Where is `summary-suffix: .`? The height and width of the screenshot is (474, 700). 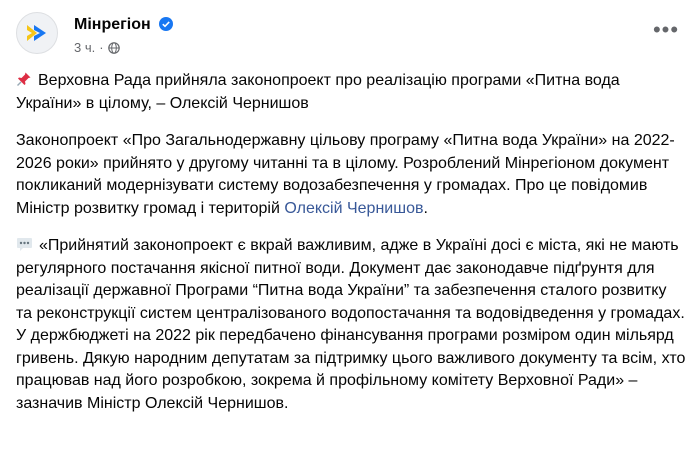
summary-suffix: . is located at coordinates (425, 208).